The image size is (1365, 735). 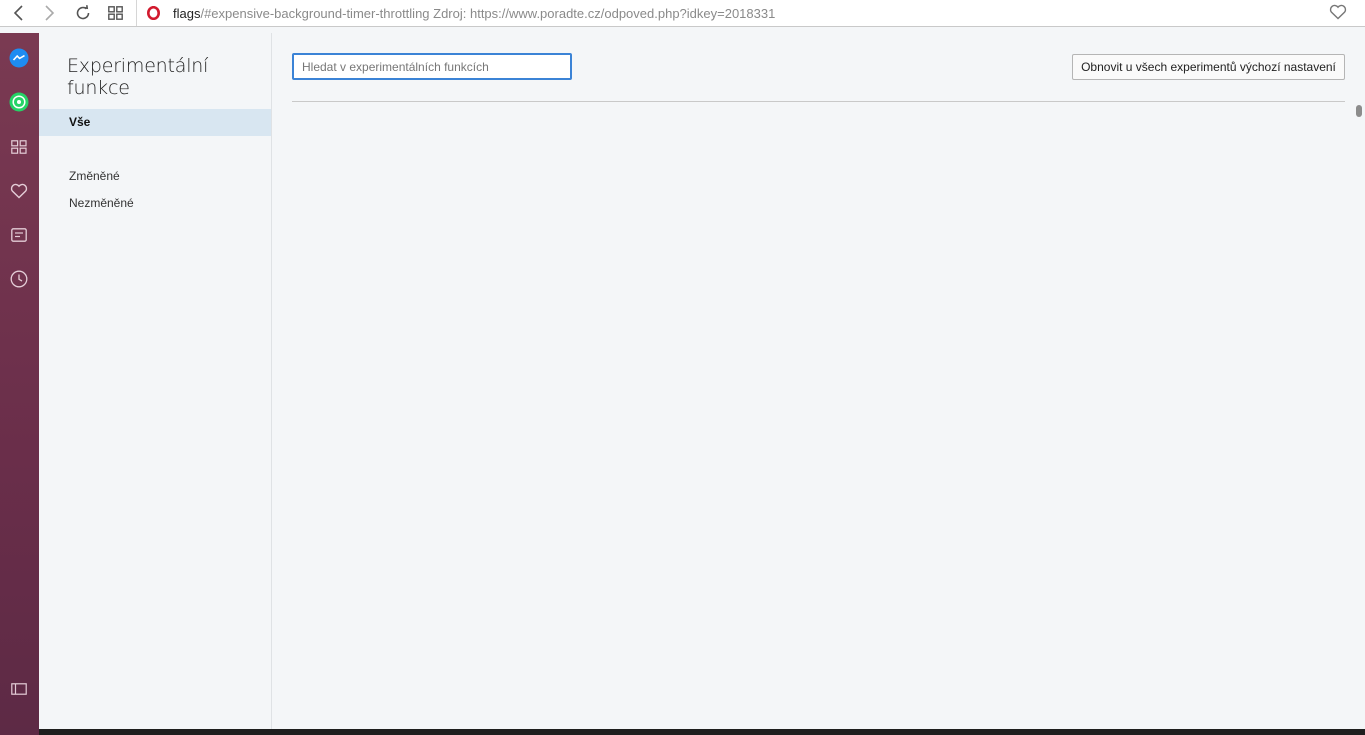 I want to click on window-bottom-edge, so click(x=702, y=732).